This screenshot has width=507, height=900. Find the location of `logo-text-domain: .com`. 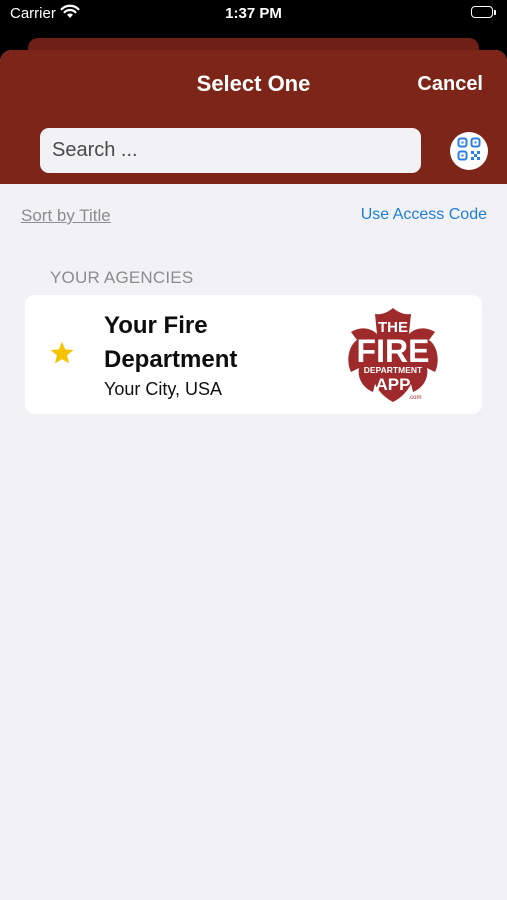

logo-text-domain: .com is located at coordinates (414, 398).